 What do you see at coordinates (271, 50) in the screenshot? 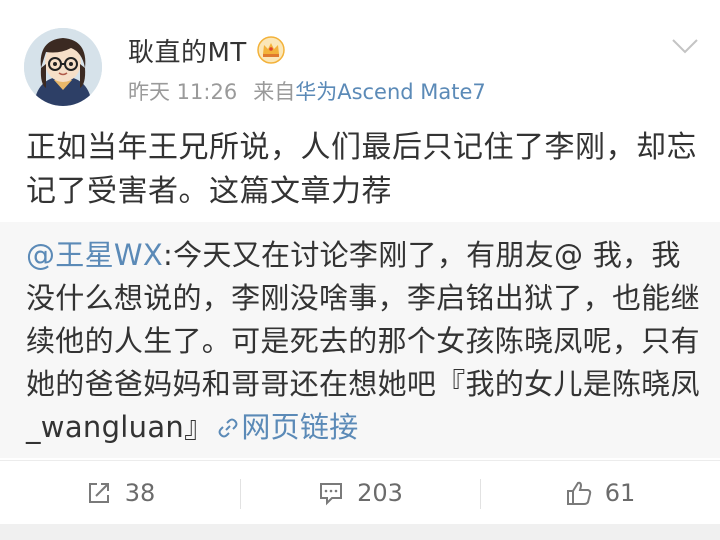
I see `crown-vip-icon` at bounding box center [271, 50].